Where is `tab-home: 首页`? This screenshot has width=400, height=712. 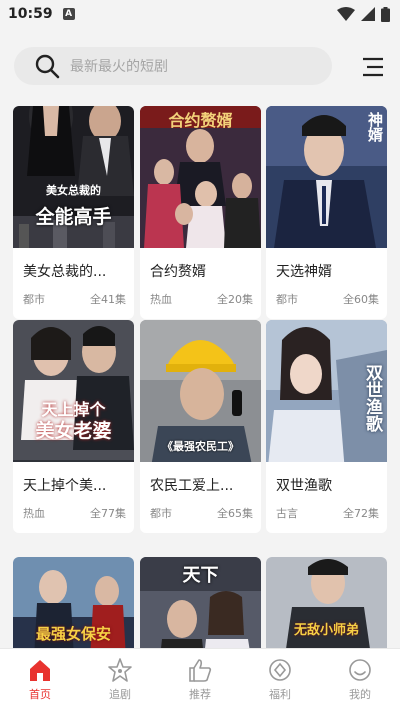
tab-home: 首页 is located at coordinates (40, 680).